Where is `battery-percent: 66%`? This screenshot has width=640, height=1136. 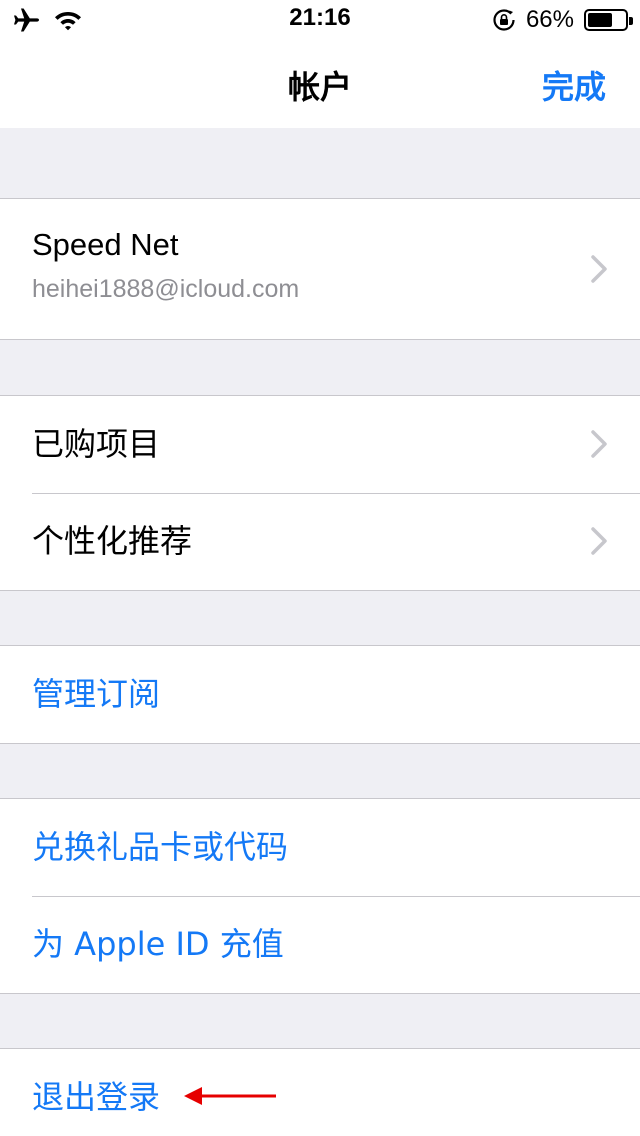 battery-percent: 66% is located at coordinates (549, 19).